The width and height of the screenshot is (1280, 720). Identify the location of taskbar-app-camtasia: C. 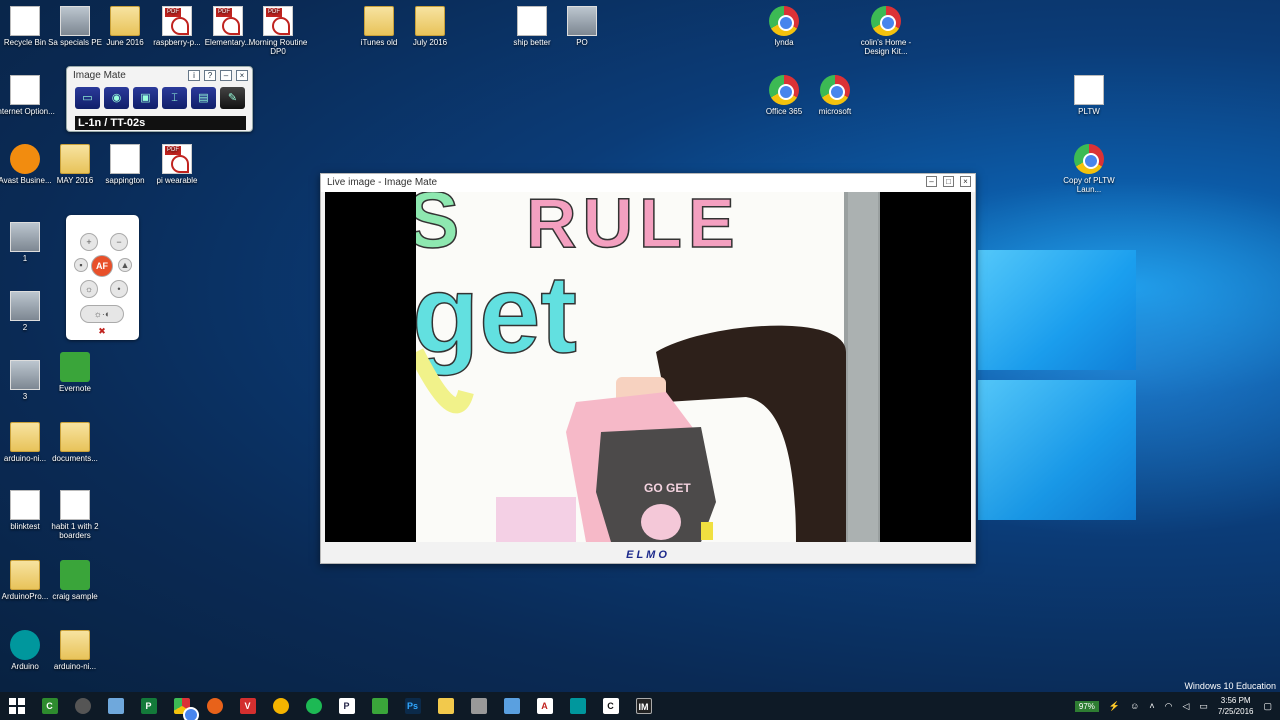
(49, 706).